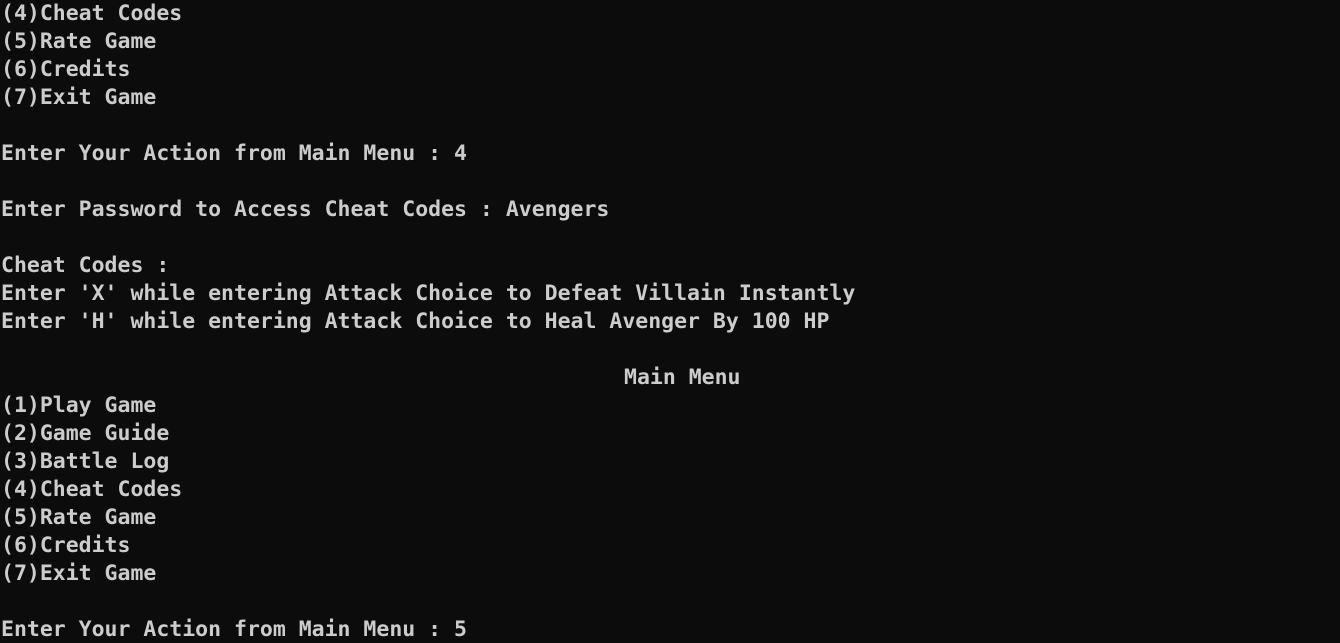 The image size is (1340, 643). I want to click on cheat-codes-heading: Cheat Codes :, so click(85, 265).